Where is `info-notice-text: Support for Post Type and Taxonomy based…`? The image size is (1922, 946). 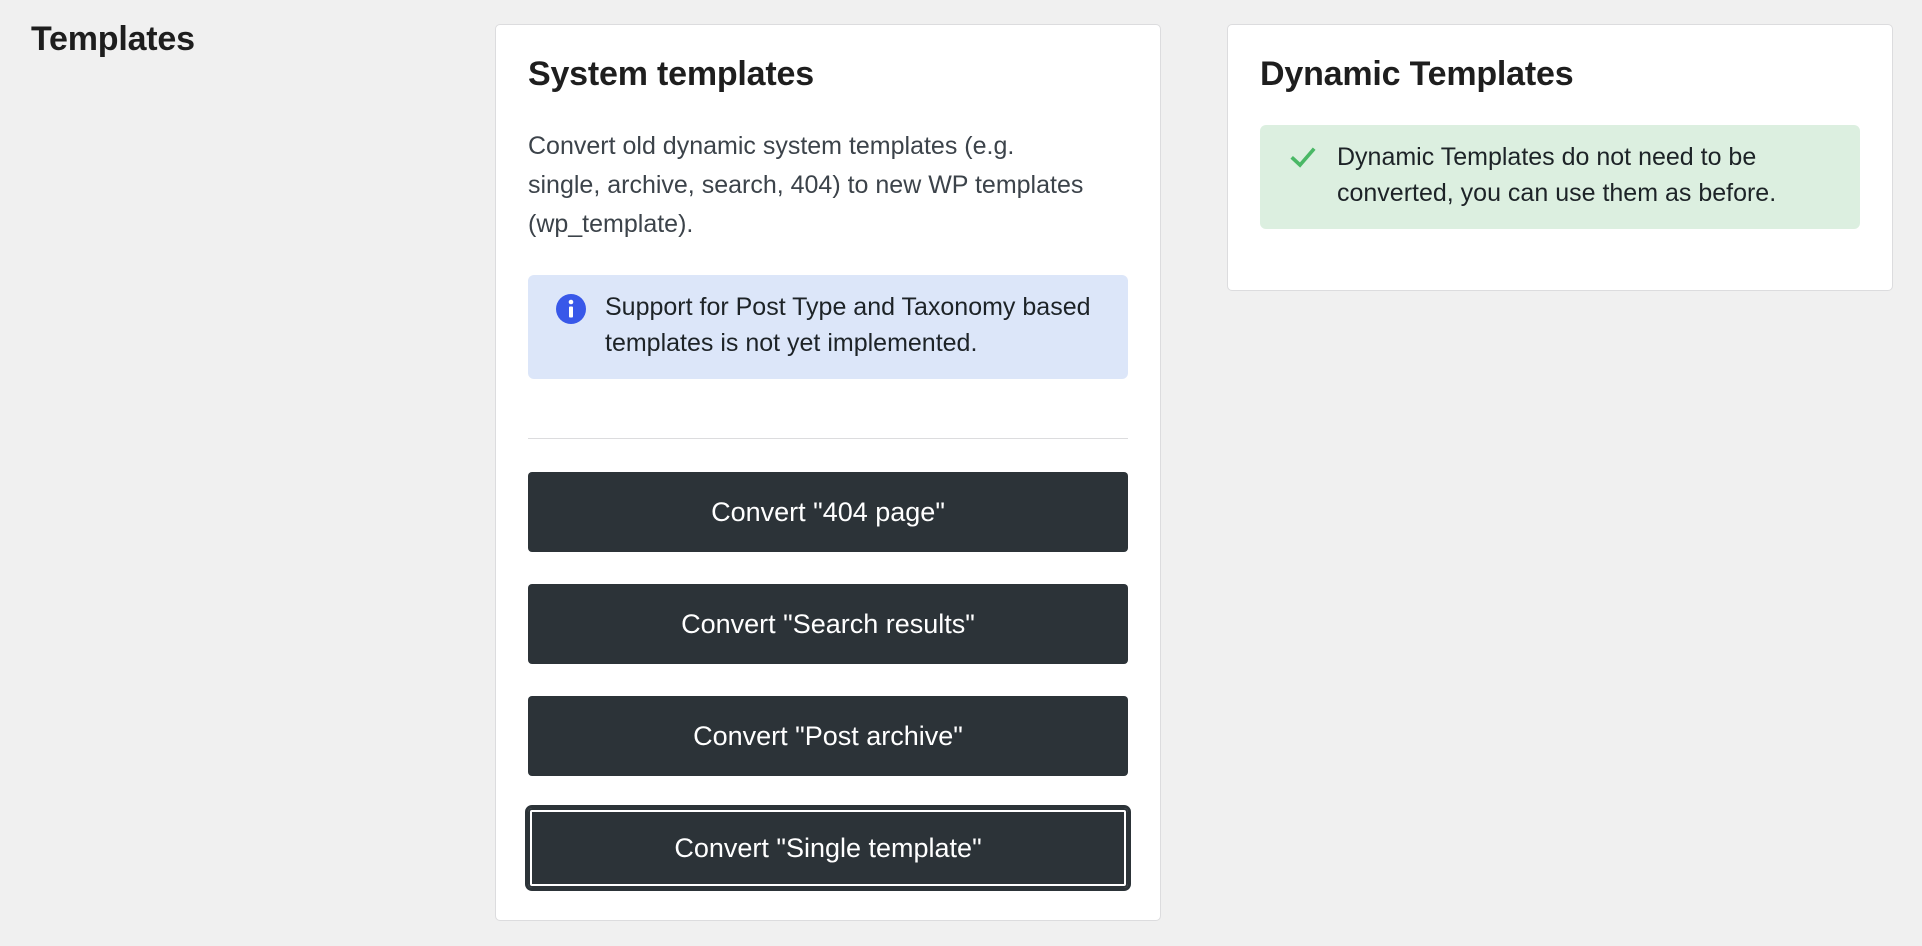 info-notice-text: Support for Post Type and Taxonomy based… is located at coordinates (848, 325).